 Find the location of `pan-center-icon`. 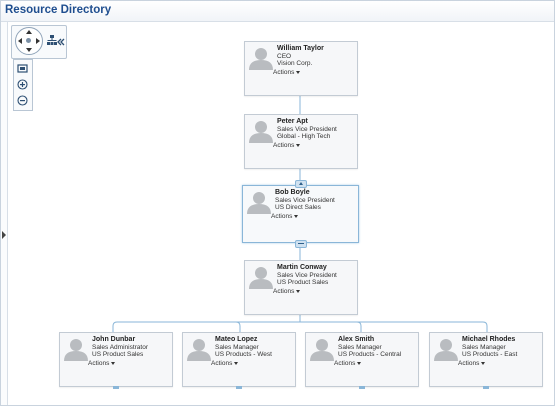

pan-center-icon is located at coordinates (28, 40).